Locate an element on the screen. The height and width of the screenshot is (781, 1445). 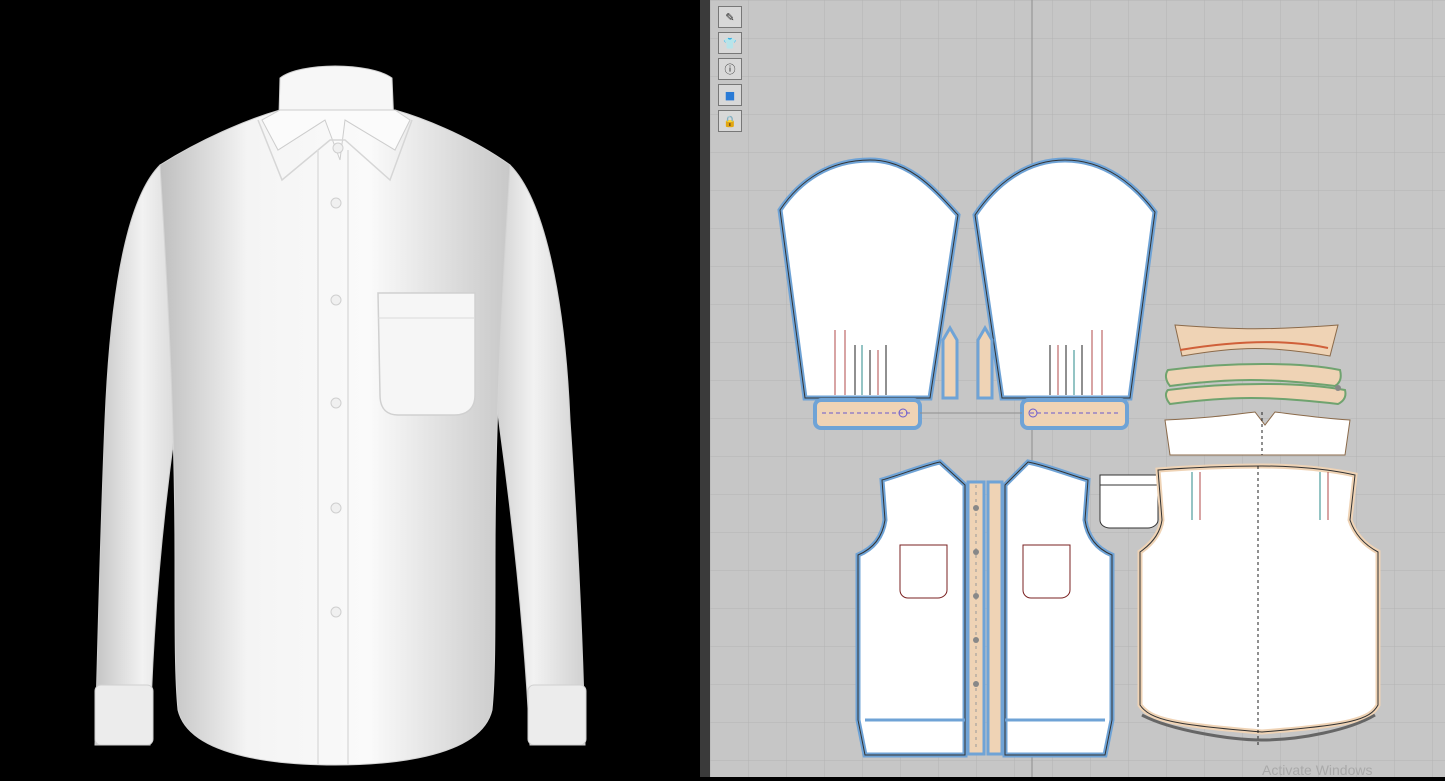
toolbar-tool-5: 🔒 is located at coordinates (730, 121).